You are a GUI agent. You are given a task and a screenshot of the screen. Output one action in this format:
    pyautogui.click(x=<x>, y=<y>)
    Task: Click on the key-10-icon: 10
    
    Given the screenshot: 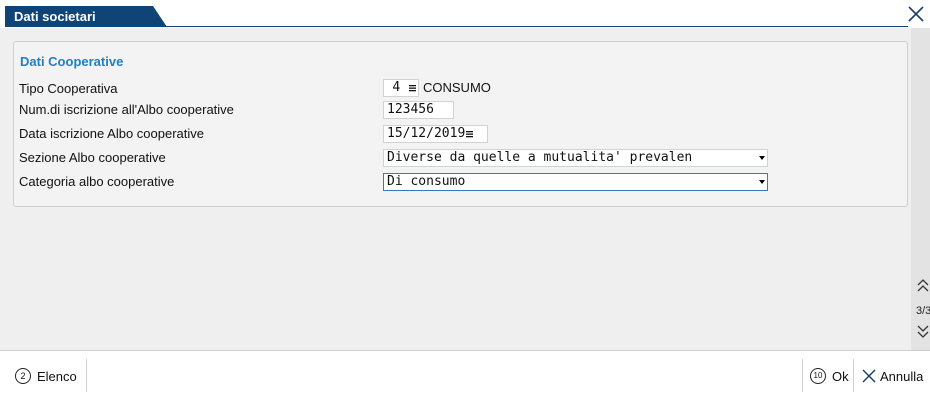 What is the action you would take?
    pyautogui.click(x=818, y=376)
    